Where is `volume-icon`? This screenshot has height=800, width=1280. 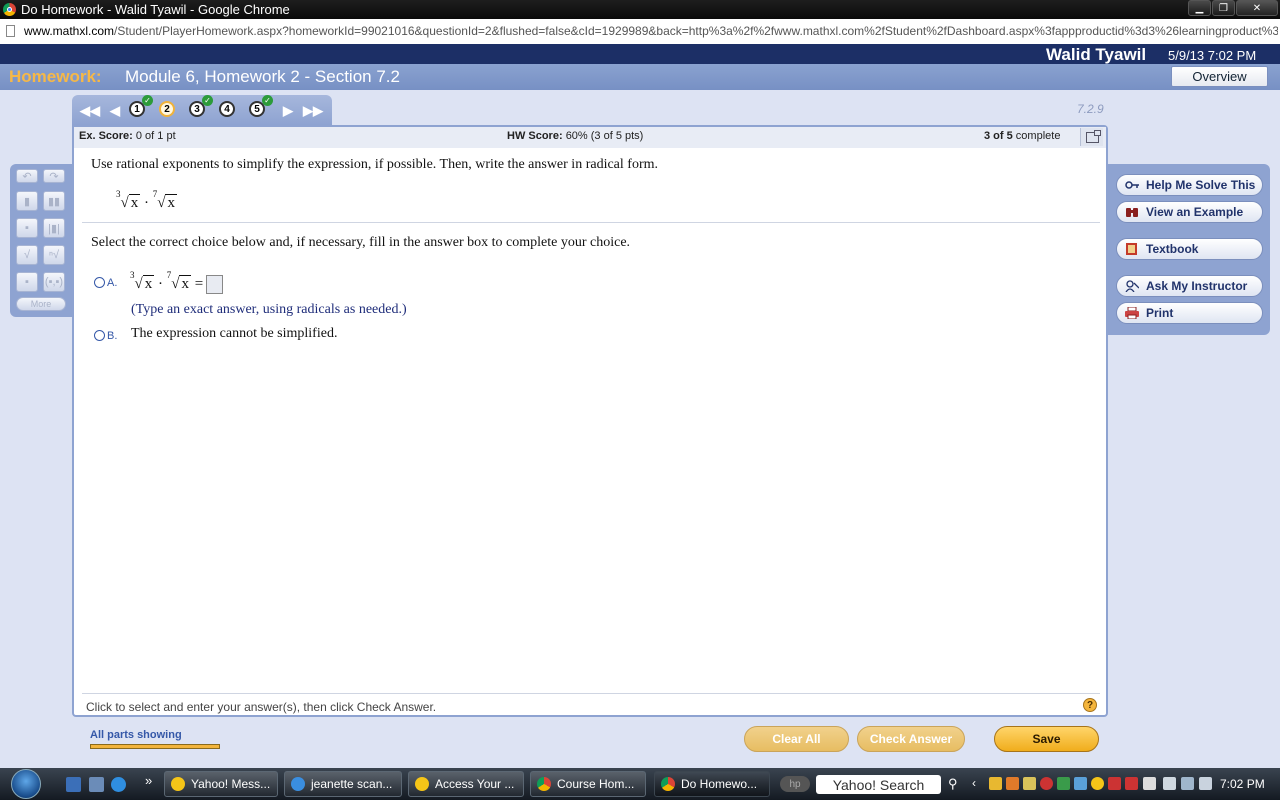 volume-icon is located at coordinates (1205, 783).